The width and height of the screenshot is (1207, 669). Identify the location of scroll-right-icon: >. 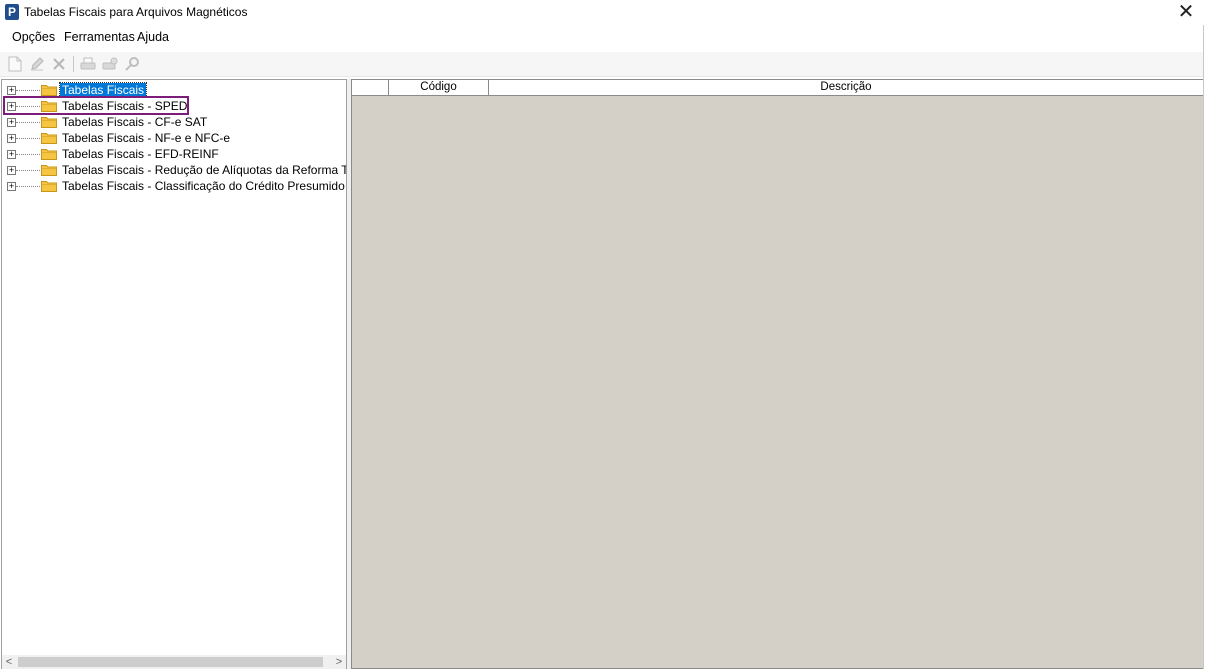
(339, 662).